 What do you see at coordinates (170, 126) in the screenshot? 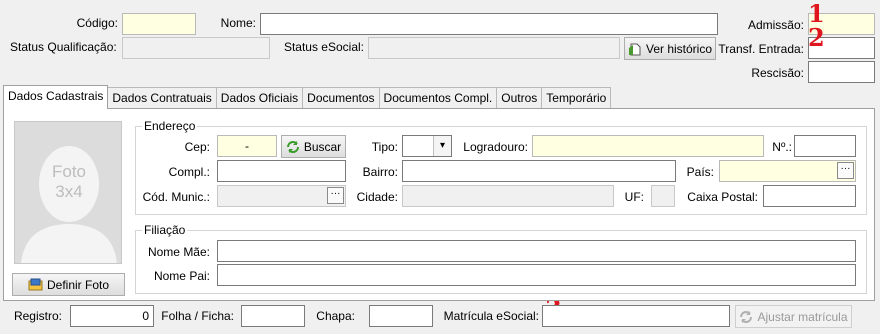
I see `endereco-title: Endereço` at bounding box center [170, 126].